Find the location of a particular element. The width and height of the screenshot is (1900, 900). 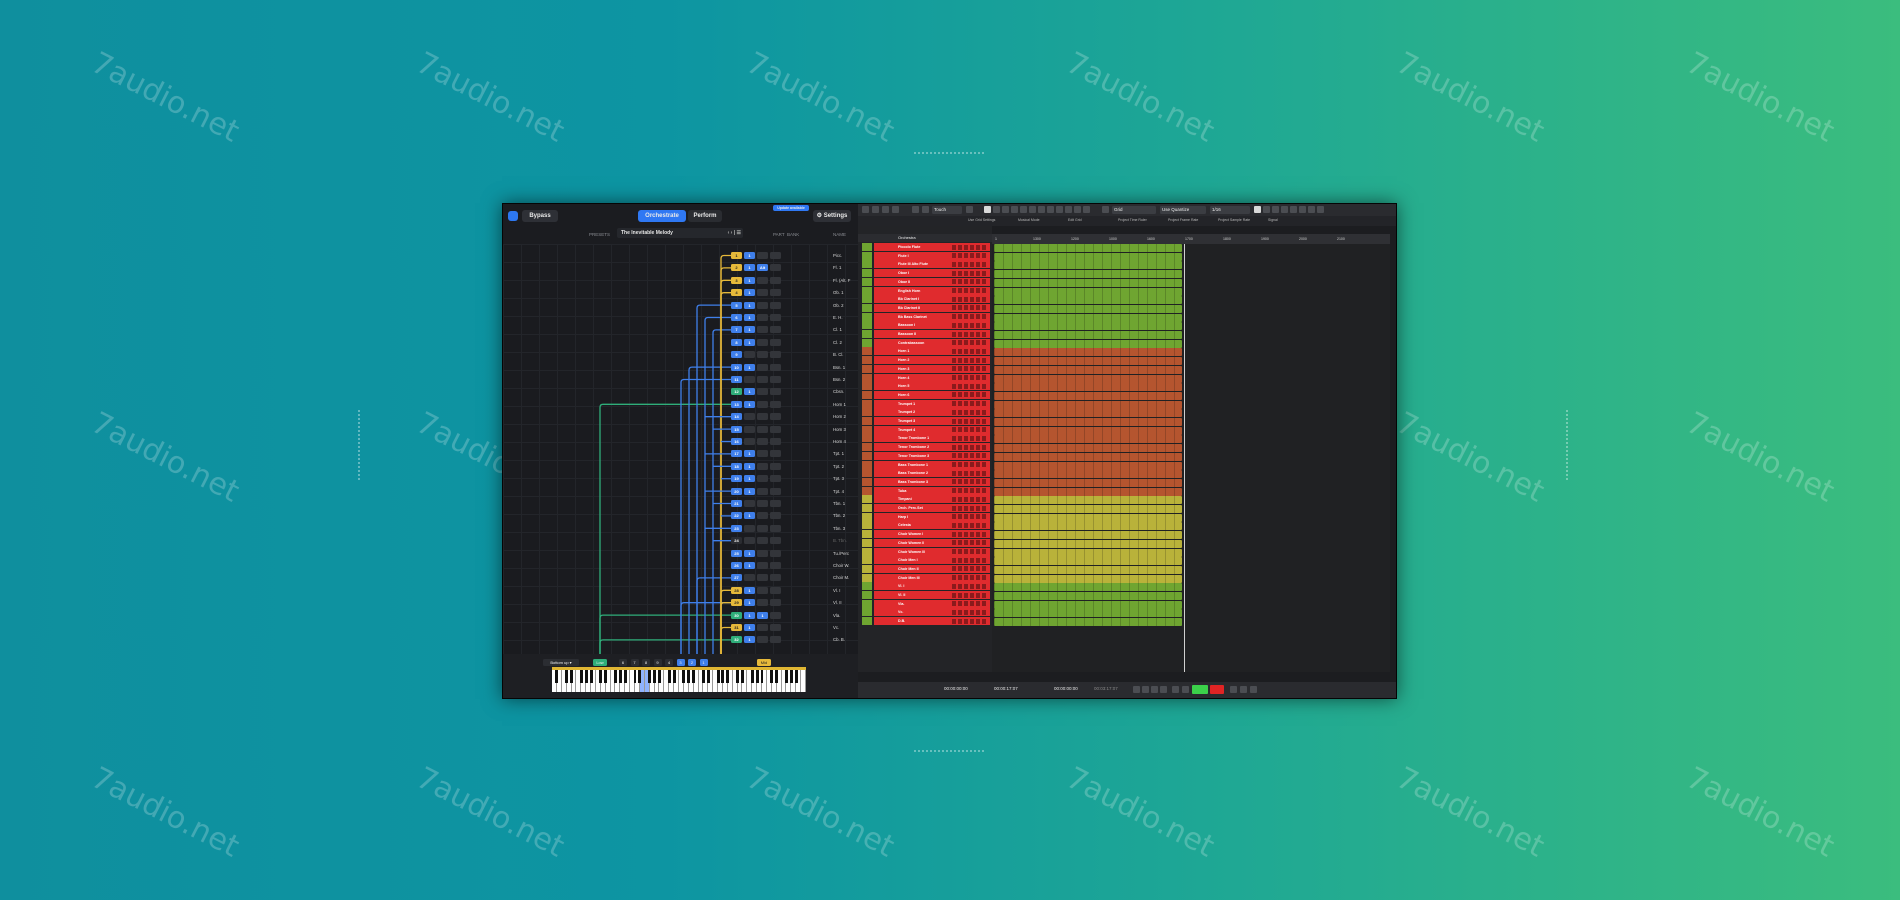

track-header: Celesta is located at coordinates (932, 525).